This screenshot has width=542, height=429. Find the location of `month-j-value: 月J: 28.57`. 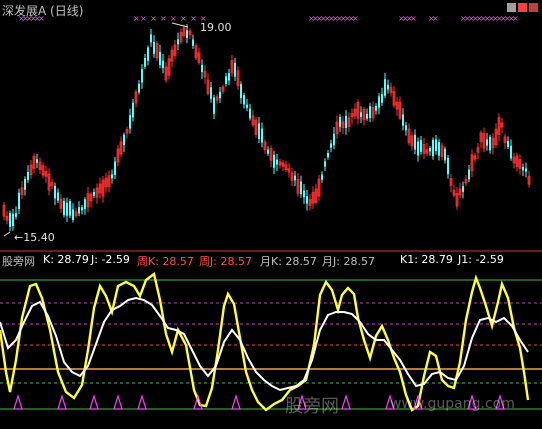

month-j-value: 月J: 28.57 is located at coordinates (348, 261).